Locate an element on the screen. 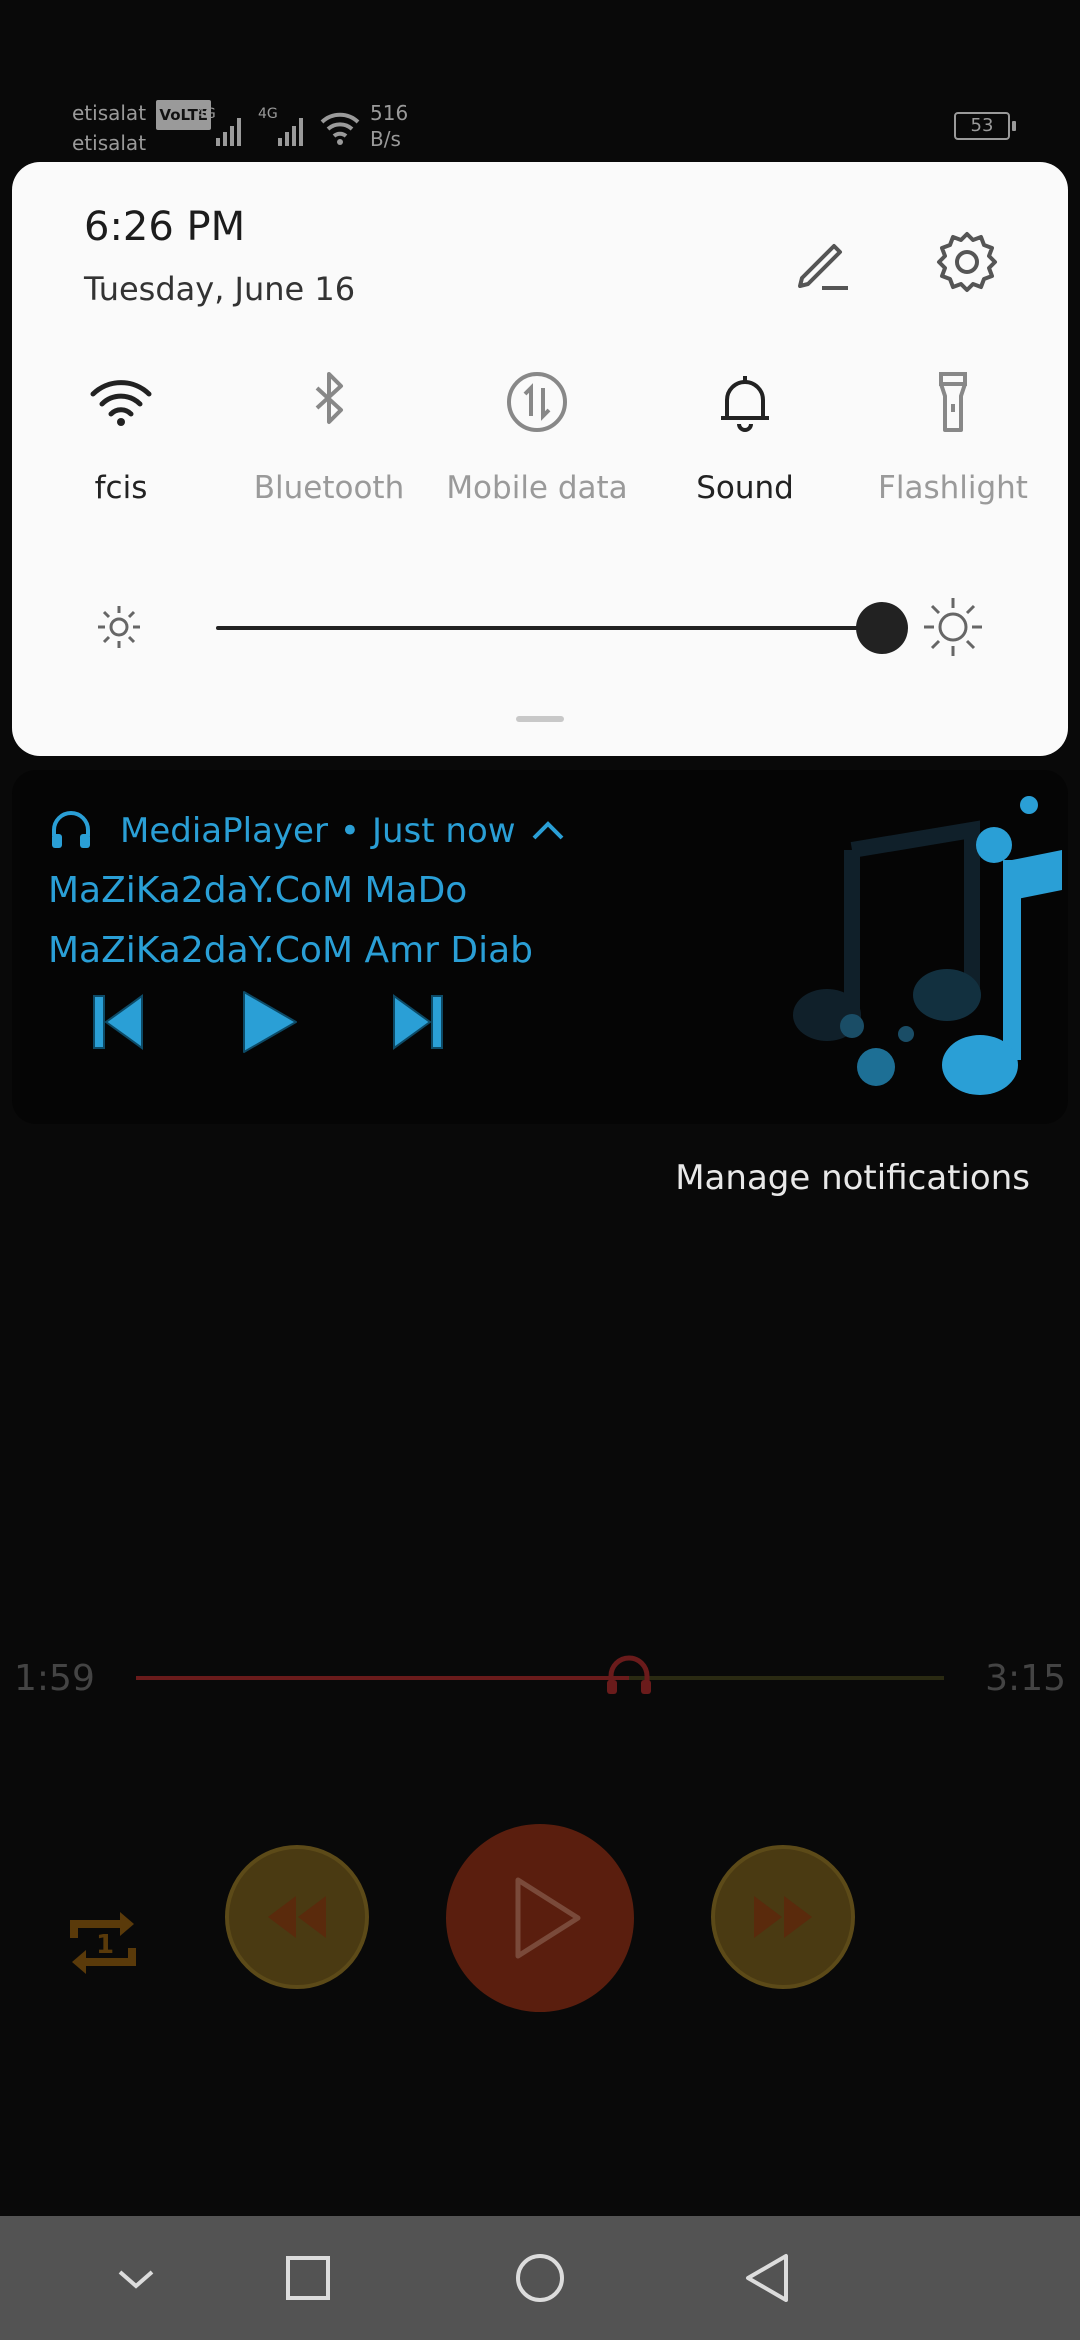  panel-drag-handle is located at coordinates (540, 719).